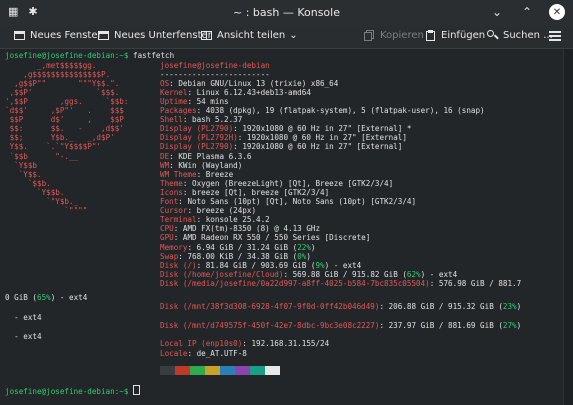 The width and height of the screenshot is (573, 405). I want to click on copy-button: Kopieren, so click(394, 35).